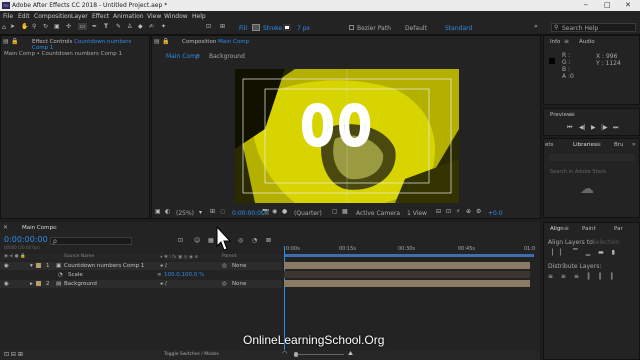 This screenshot has height=360, width=640. Describe the element at coordinates (319, 354) in the screenshot. I see `zoom-slider` at that location.